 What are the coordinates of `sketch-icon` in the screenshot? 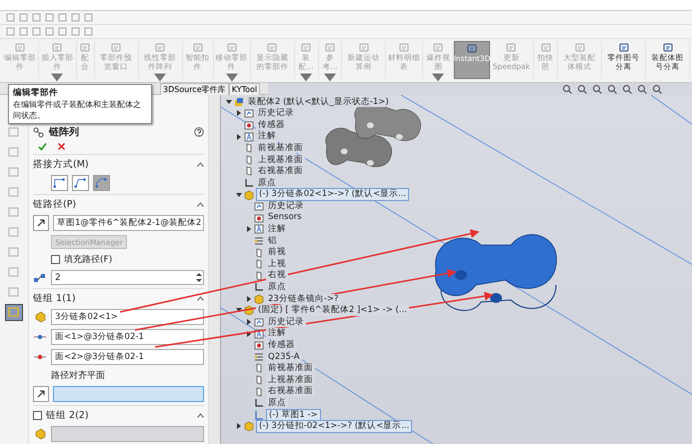 It's located at (259, 415).